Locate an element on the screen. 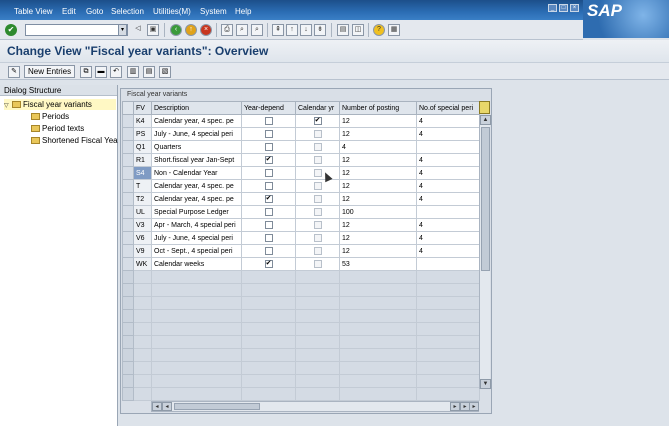  menu-system: System is located at coordinates (213, 11).